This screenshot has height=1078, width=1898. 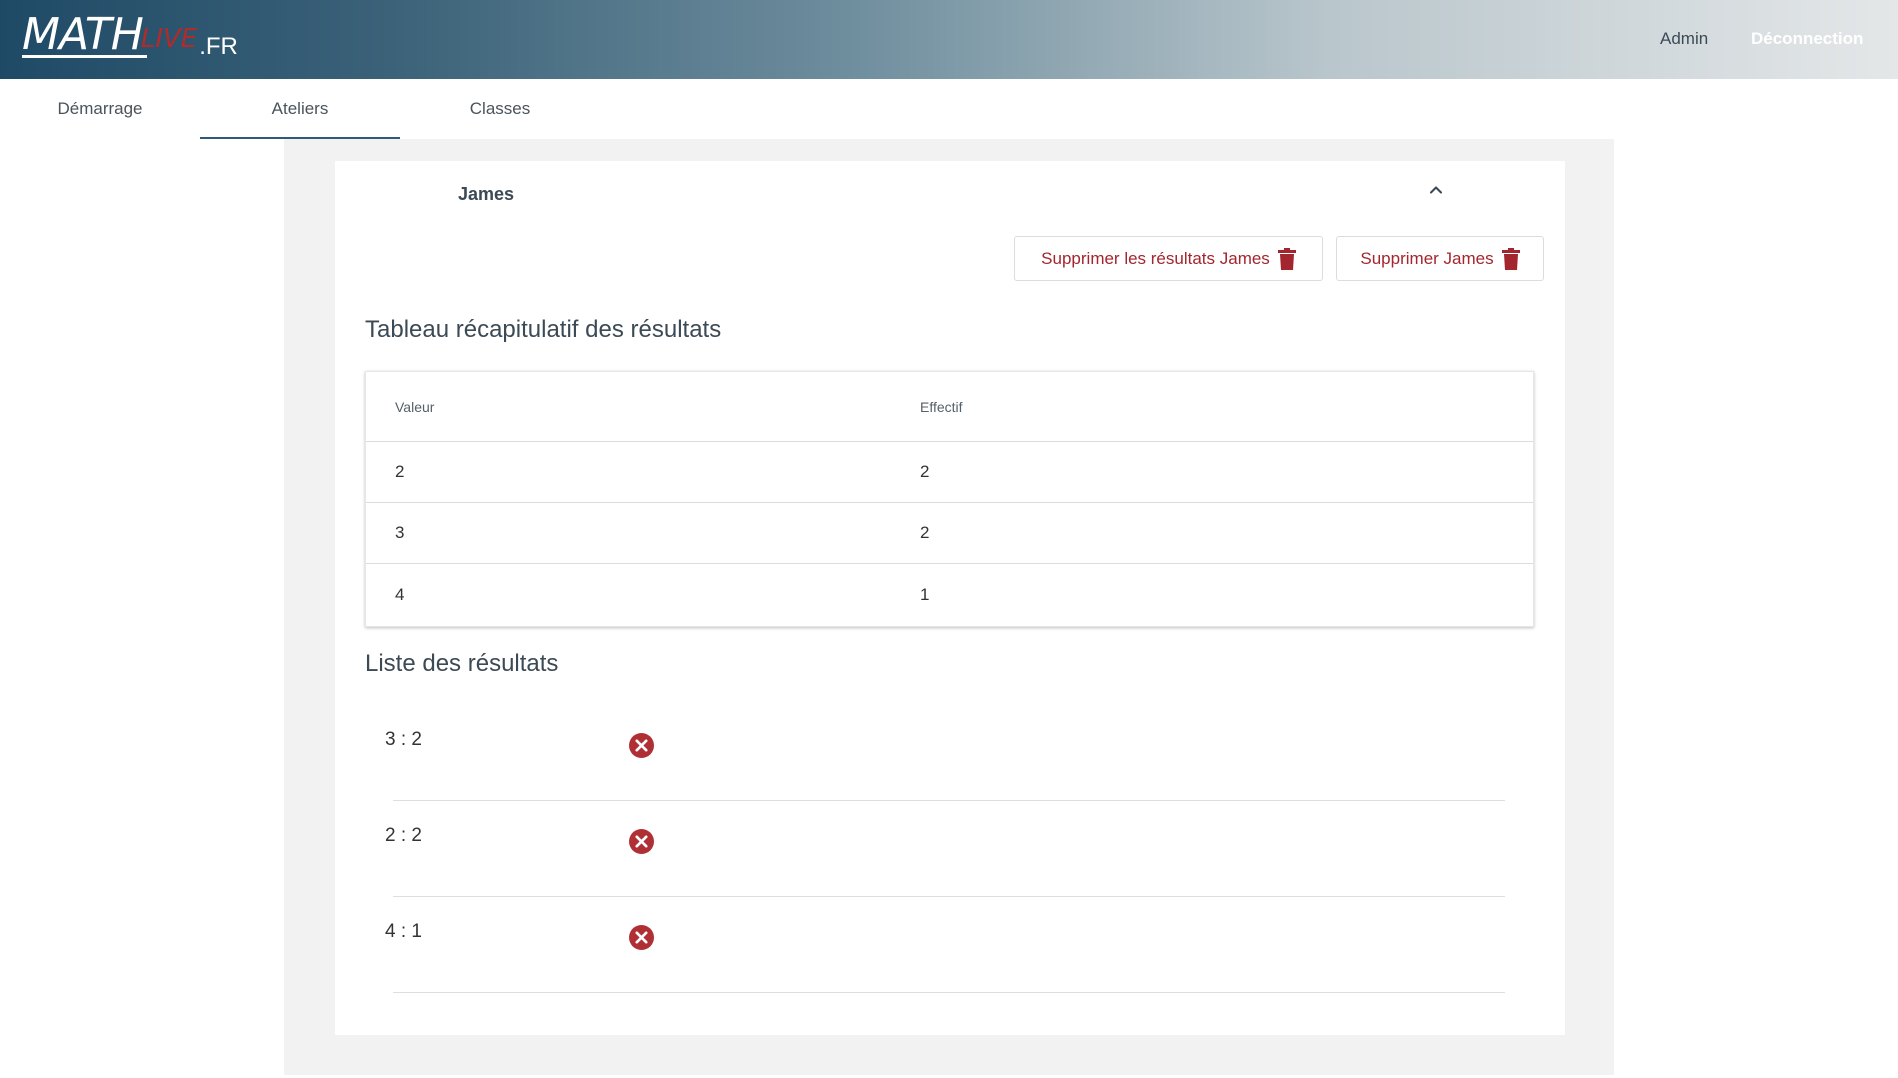 I want to click on cell-effectif: 1, so click(x=925, y=594).